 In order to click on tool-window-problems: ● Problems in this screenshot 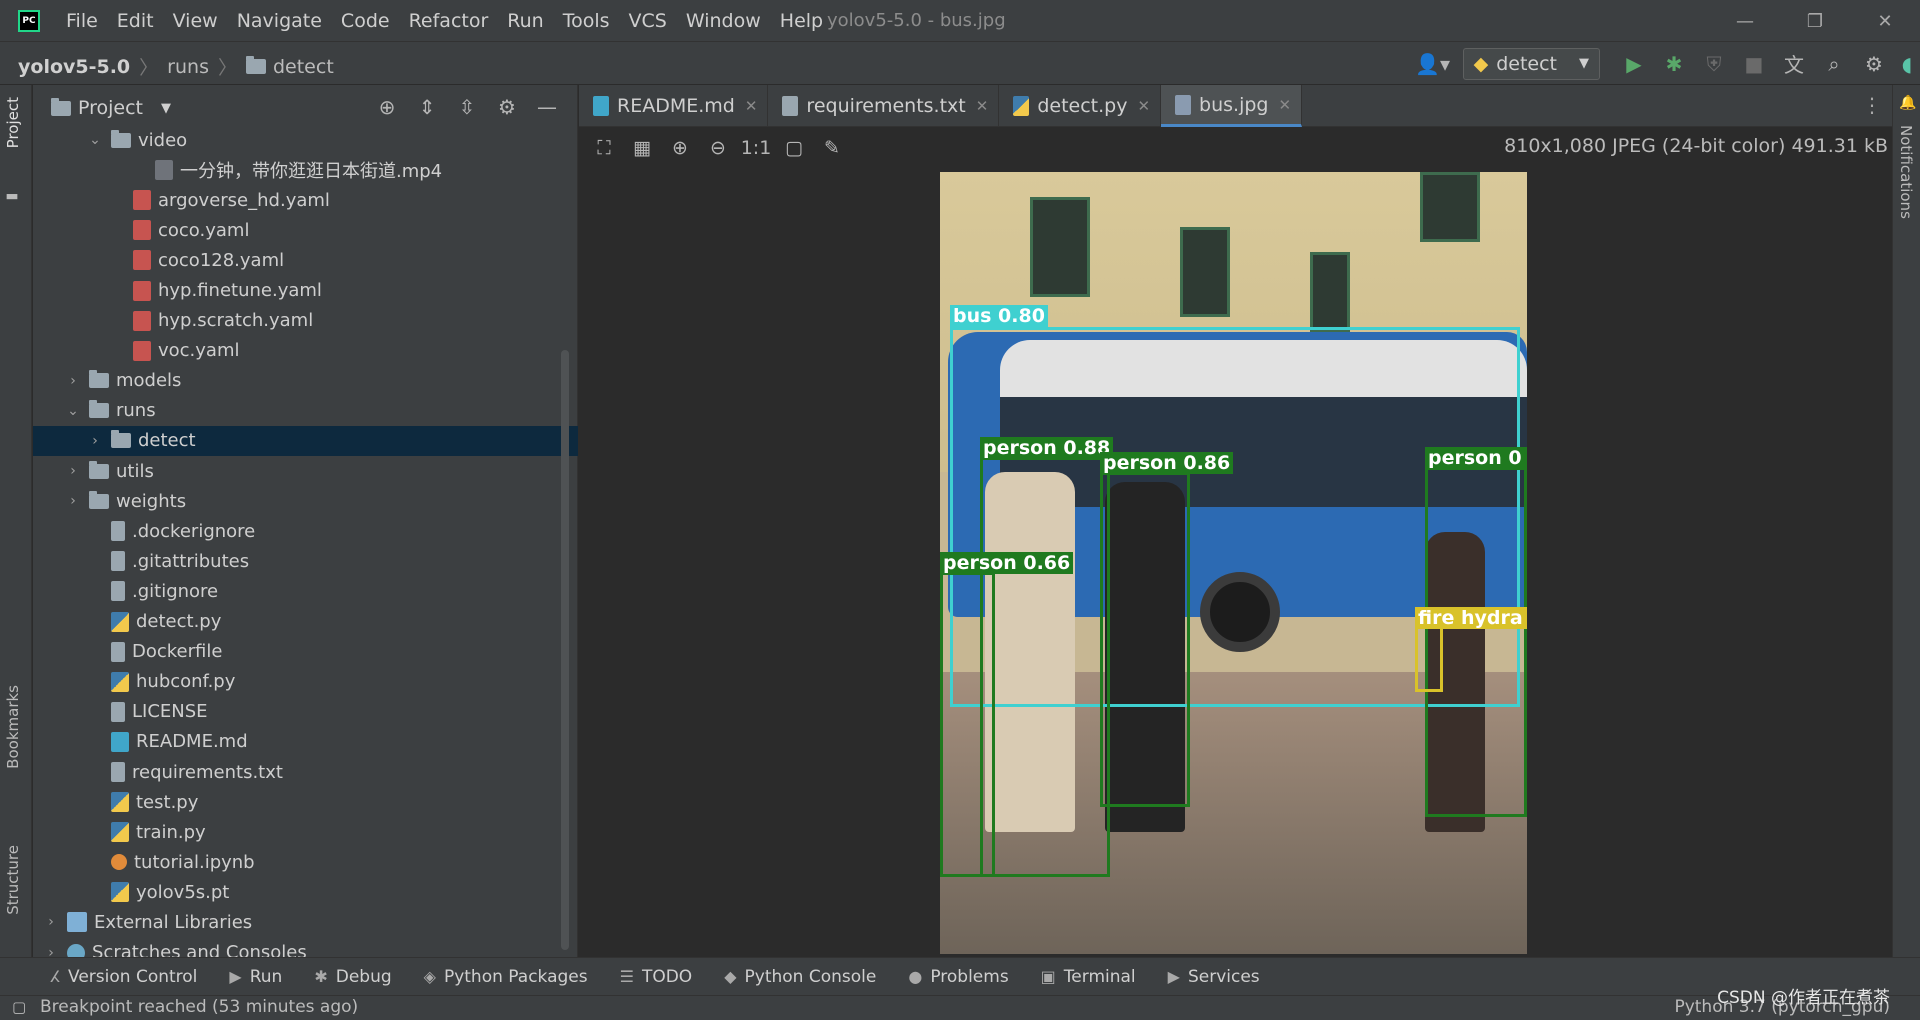, I will do `click(958, 977)`.